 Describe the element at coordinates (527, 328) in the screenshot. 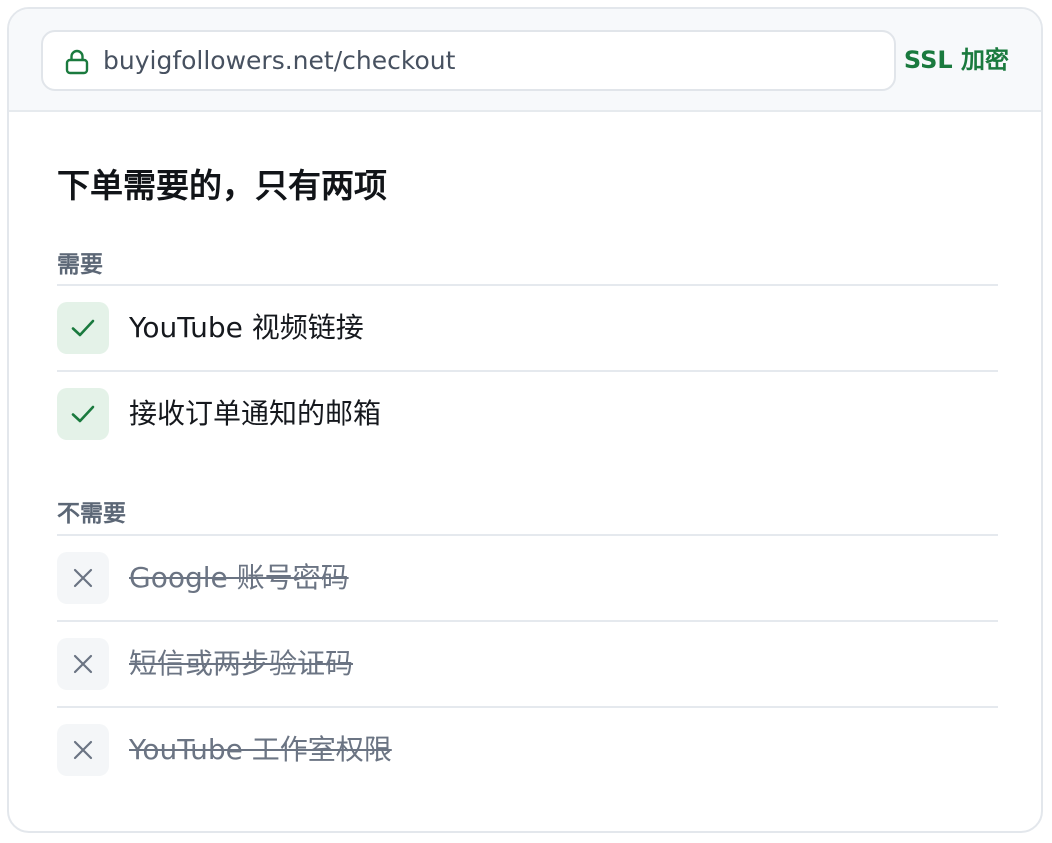

I see `required-item: YouTube 视频链接` at that location.